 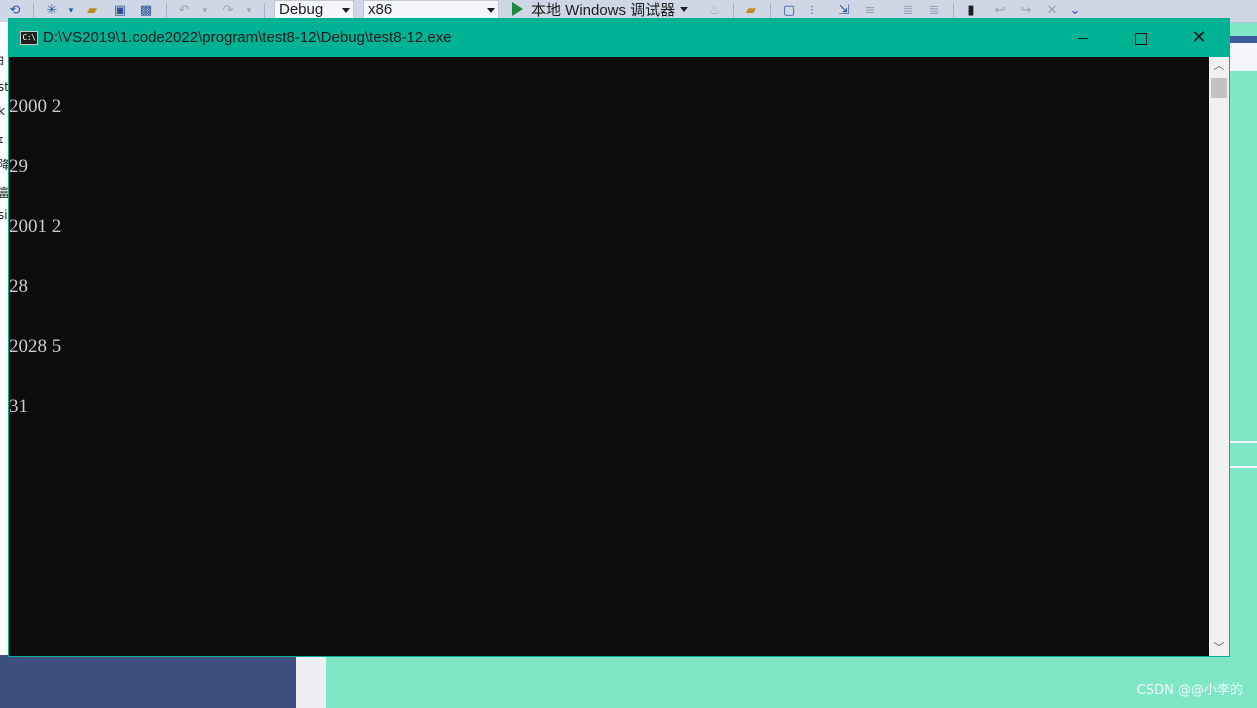 I want to click on console-line: 2000 2, so click(x=35, y=106).